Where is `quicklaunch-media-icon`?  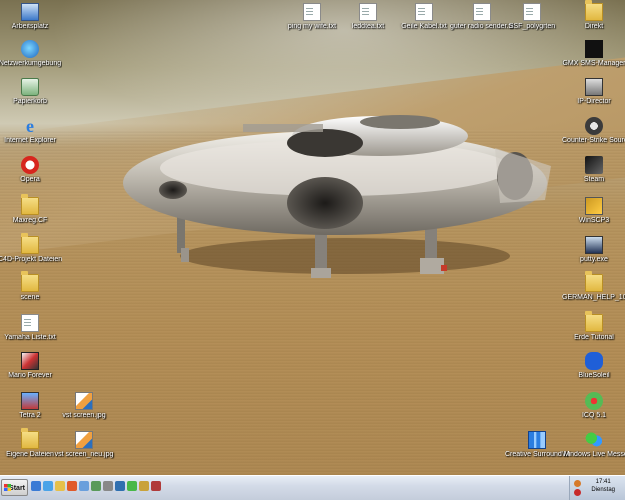
quicklaunch-media-icon is located at coordinates (72, 486).